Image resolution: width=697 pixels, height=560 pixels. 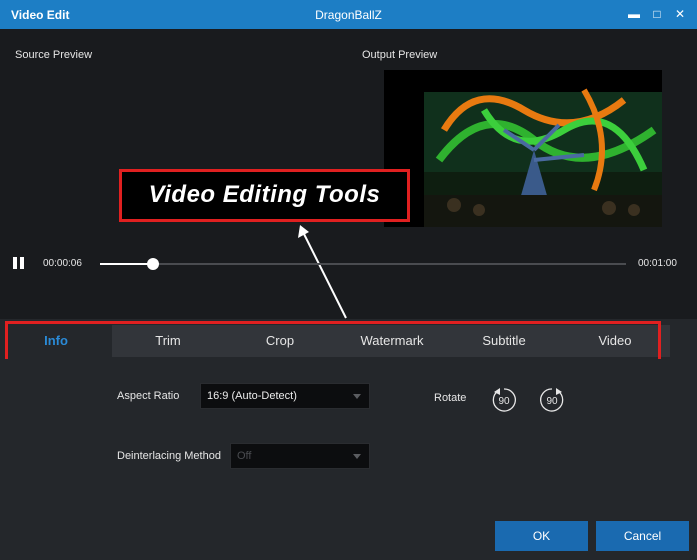 What do you see at coordinates (126, 264) in the screenshot?
I see `seek-progress` at bounding box center [126, 264].